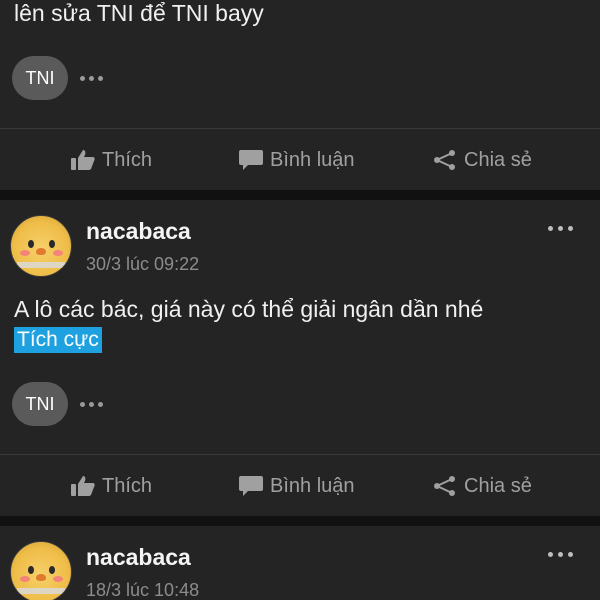 Image resolution: width=600 pixels, height=600 pixels. What do you see at coordinates (143, 264) in the screenshot?
I see `post-timestamp: 30/3 lúc 09:22` at bounding box center [143, 264].